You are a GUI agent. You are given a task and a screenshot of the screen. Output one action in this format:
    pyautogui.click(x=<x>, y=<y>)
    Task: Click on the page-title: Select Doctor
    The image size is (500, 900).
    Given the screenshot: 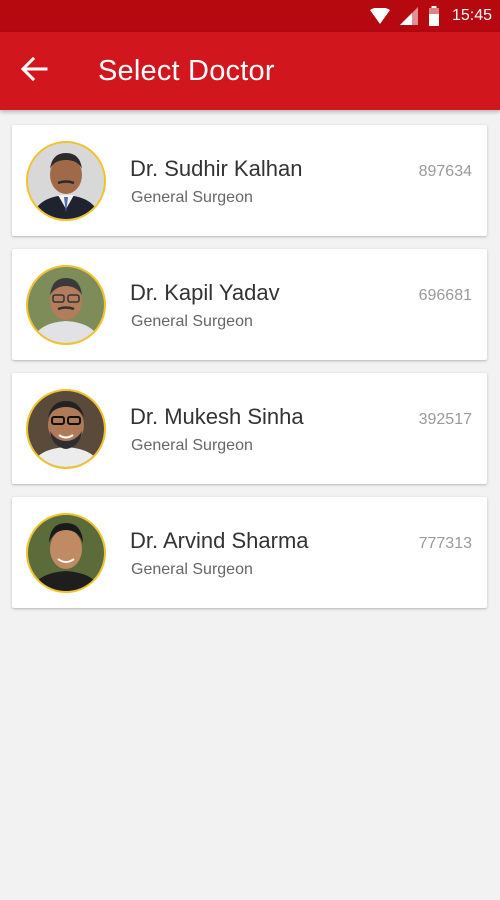 What is the action you would take?
    pyautogui.click(x=186, y=70)
    